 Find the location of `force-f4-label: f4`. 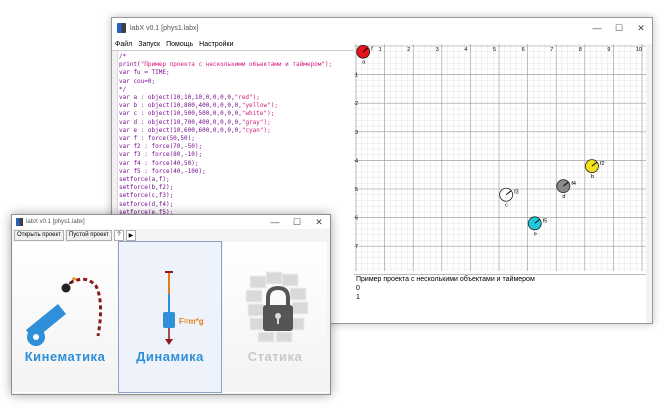

force-f4-label: f4 is located at coordinates (573, 184).